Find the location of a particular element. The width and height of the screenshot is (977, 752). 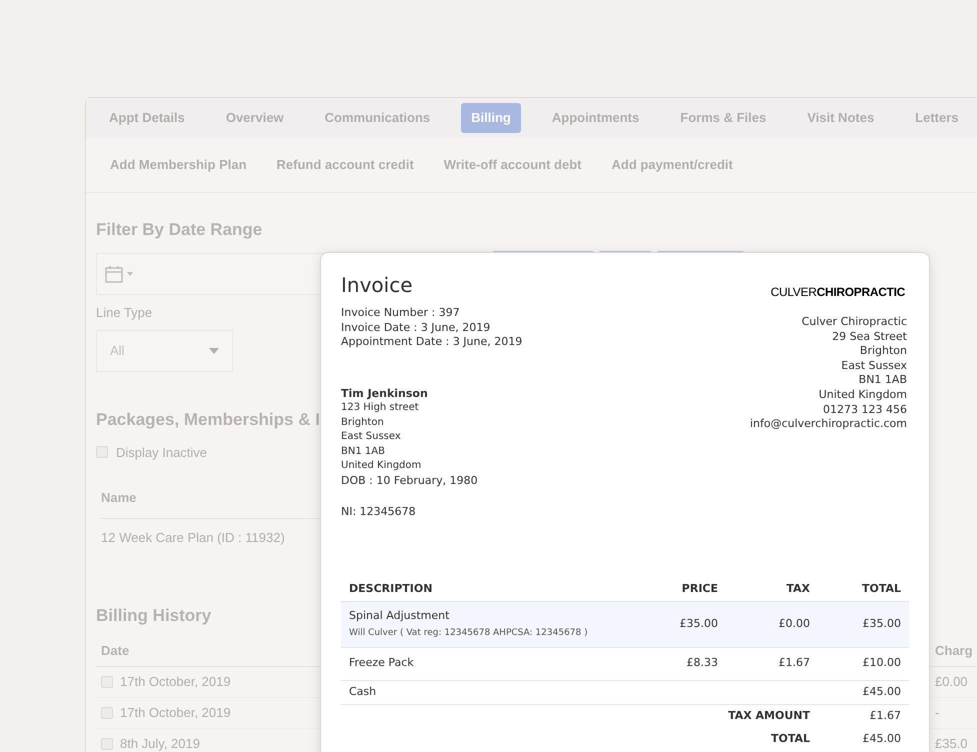

summary-value: £1.67 is located at coordinates (885, 716).